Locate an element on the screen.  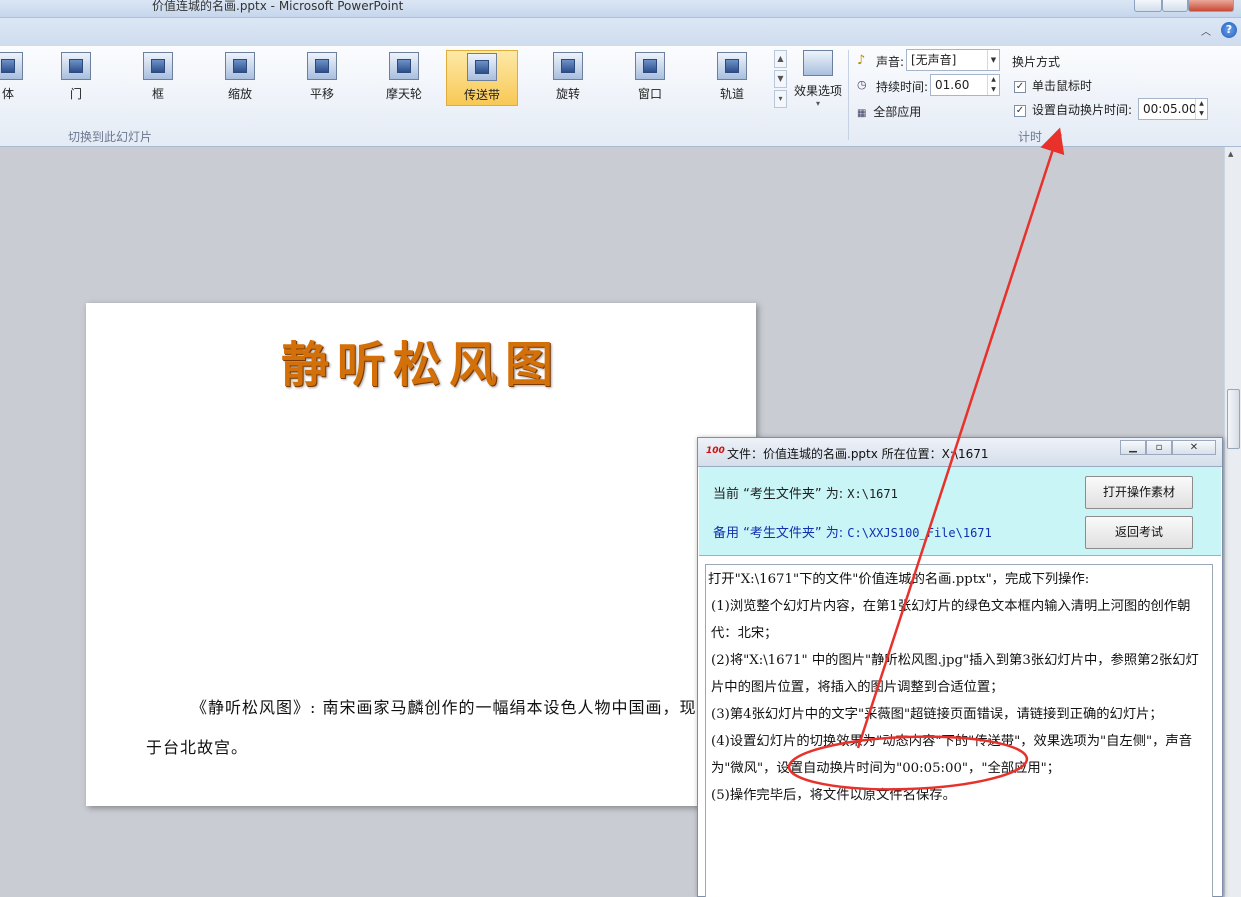
transition-label: 框 is located at coordinates (157, 94).